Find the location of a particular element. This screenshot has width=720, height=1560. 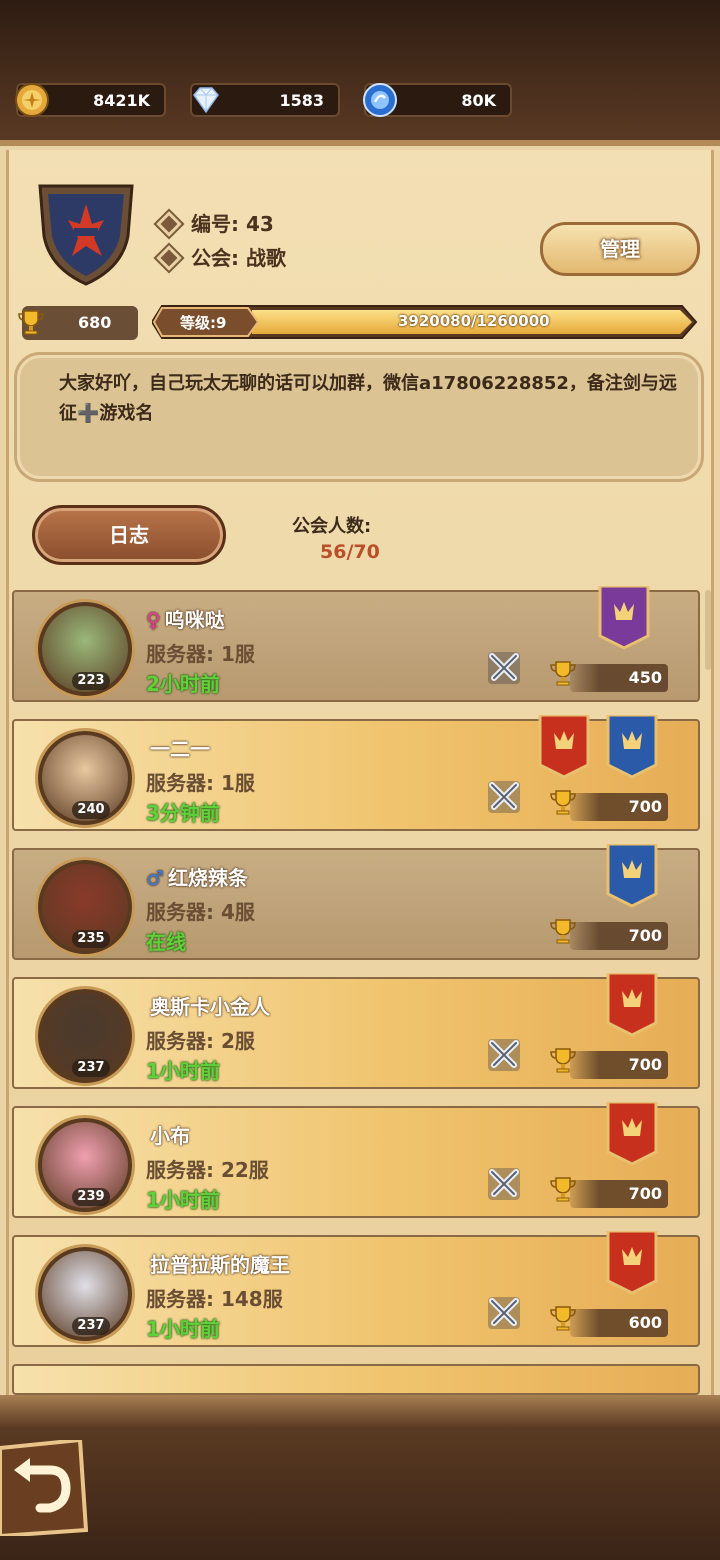

member-name: 一二一 is located at coordinates (180, 749).